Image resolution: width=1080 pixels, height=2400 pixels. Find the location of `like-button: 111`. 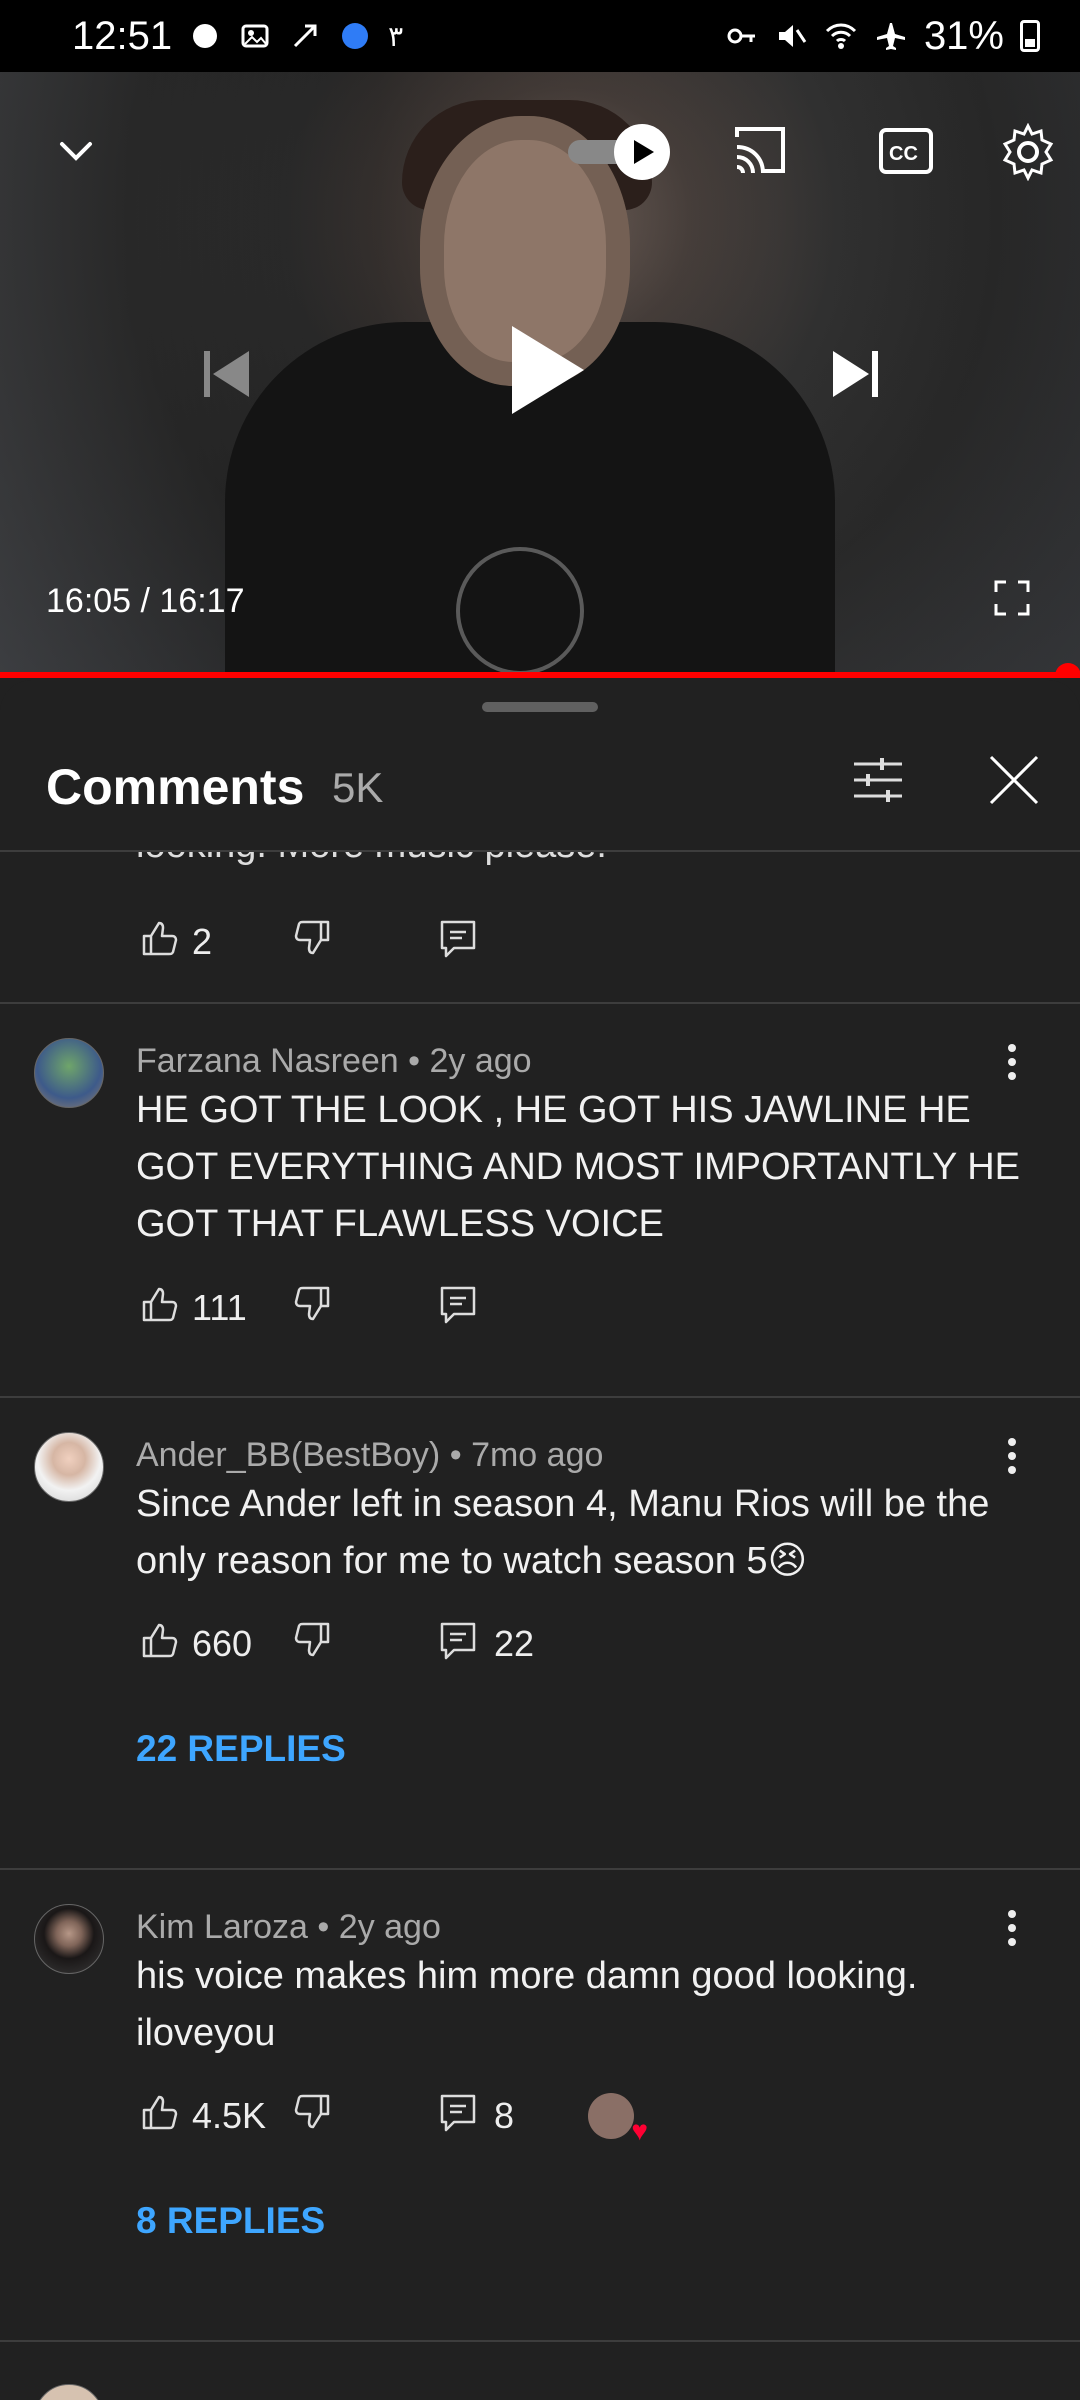

like-button: 111 is located at coordinates (214, 1308).